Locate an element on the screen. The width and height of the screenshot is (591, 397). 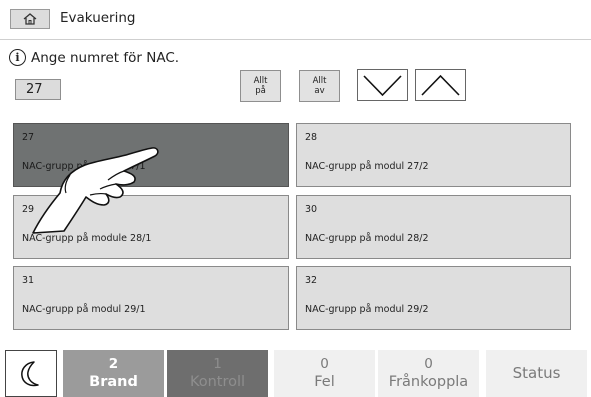
all-on-label-line1: Allt is located at coordinates (260, 81).